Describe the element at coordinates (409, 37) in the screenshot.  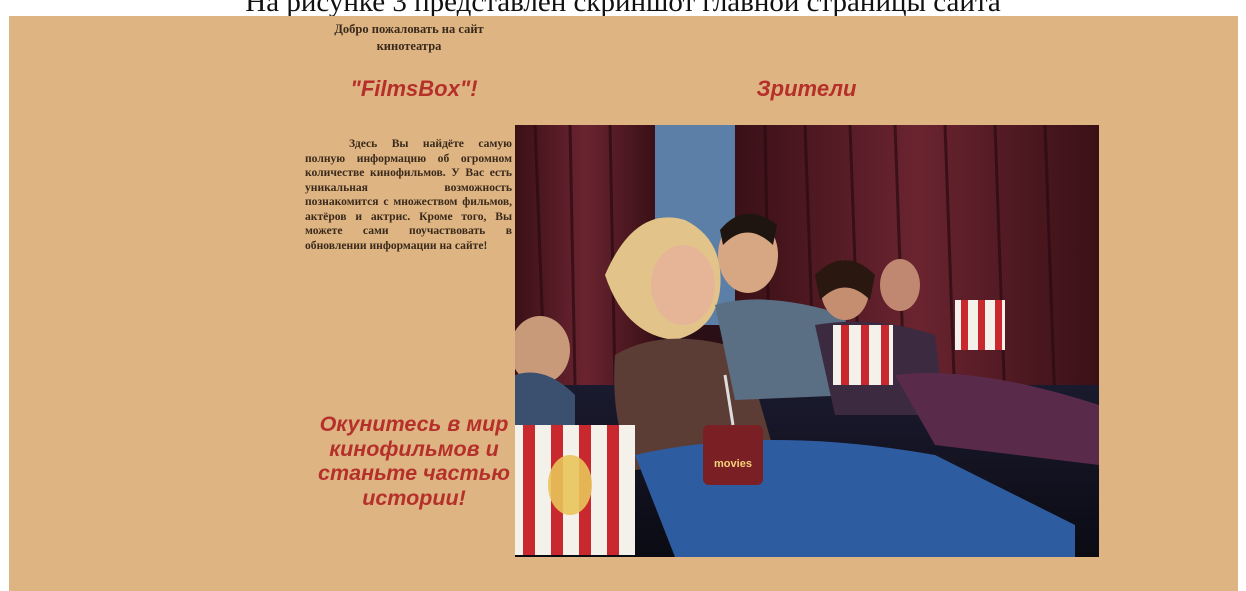
I see `welcome-text: Добро пожаловать на сайт кинотеатра` at that location.